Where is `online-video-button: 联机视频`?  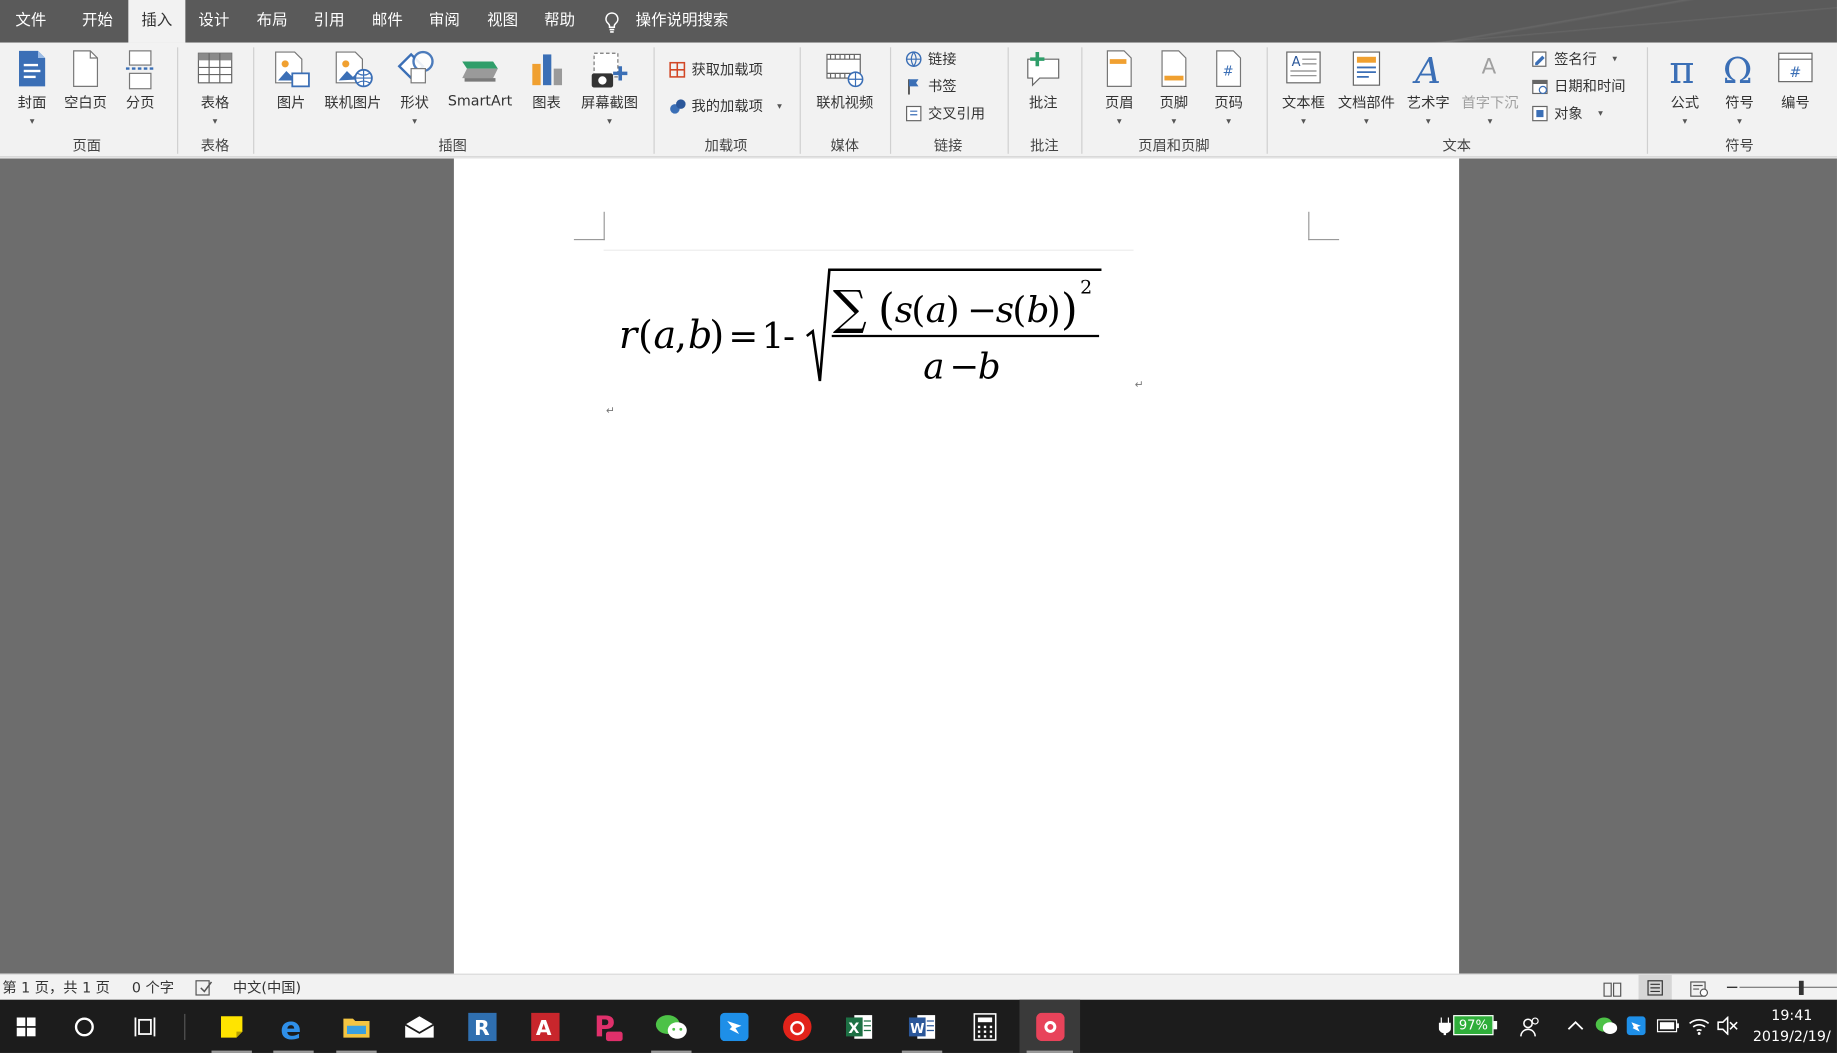
online-video-button: 联机视频 is located at coordinates (845, 89).